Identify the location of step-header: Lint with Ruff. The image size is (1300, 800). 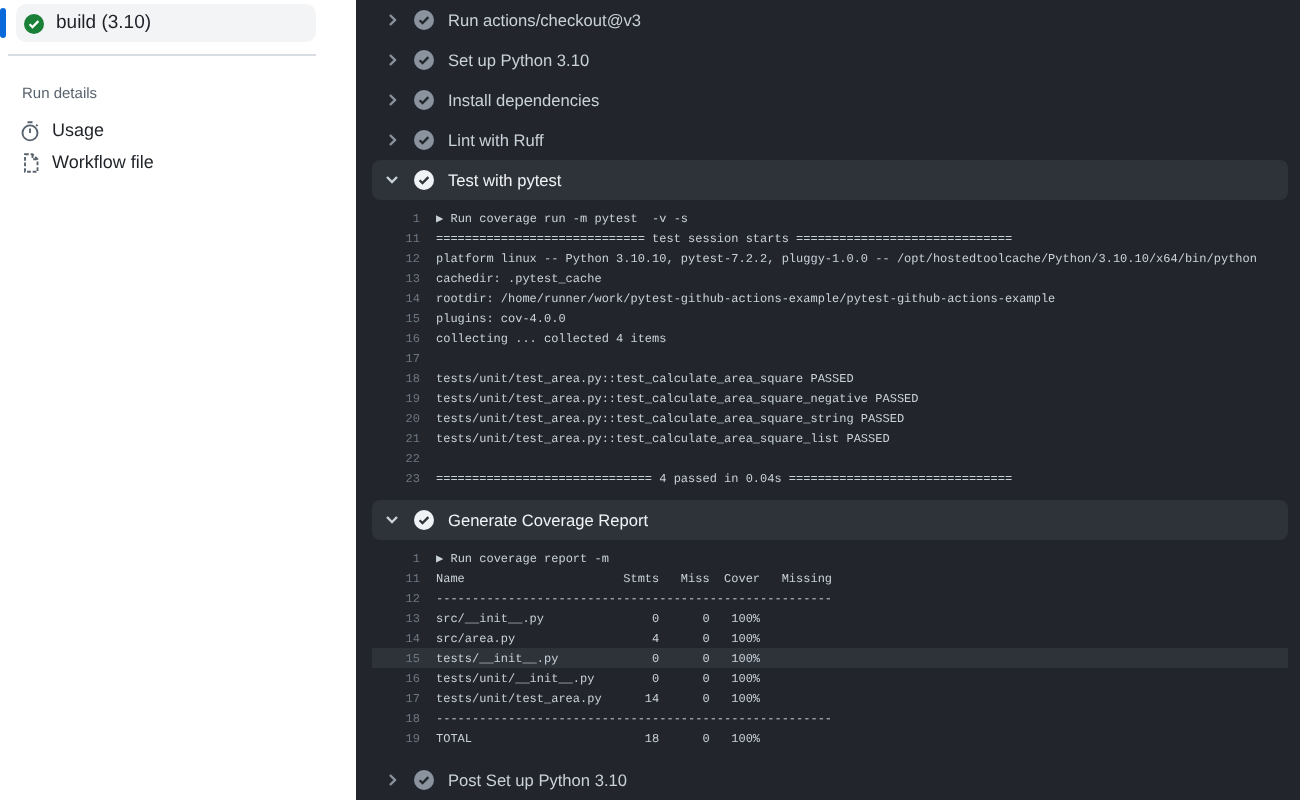
(830, 140).